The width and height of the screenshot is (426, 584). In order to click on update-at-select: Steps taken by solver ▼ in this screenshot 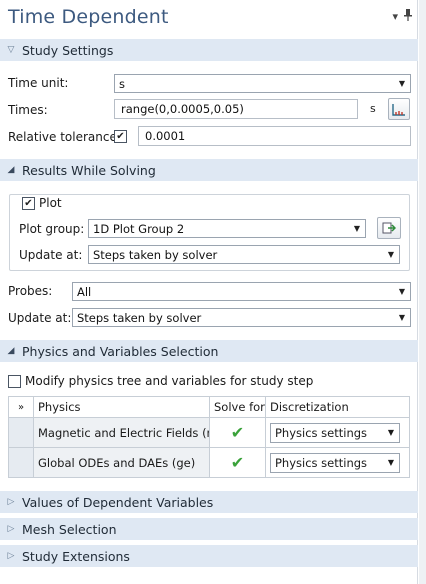, I will do `click(244, 254)`.